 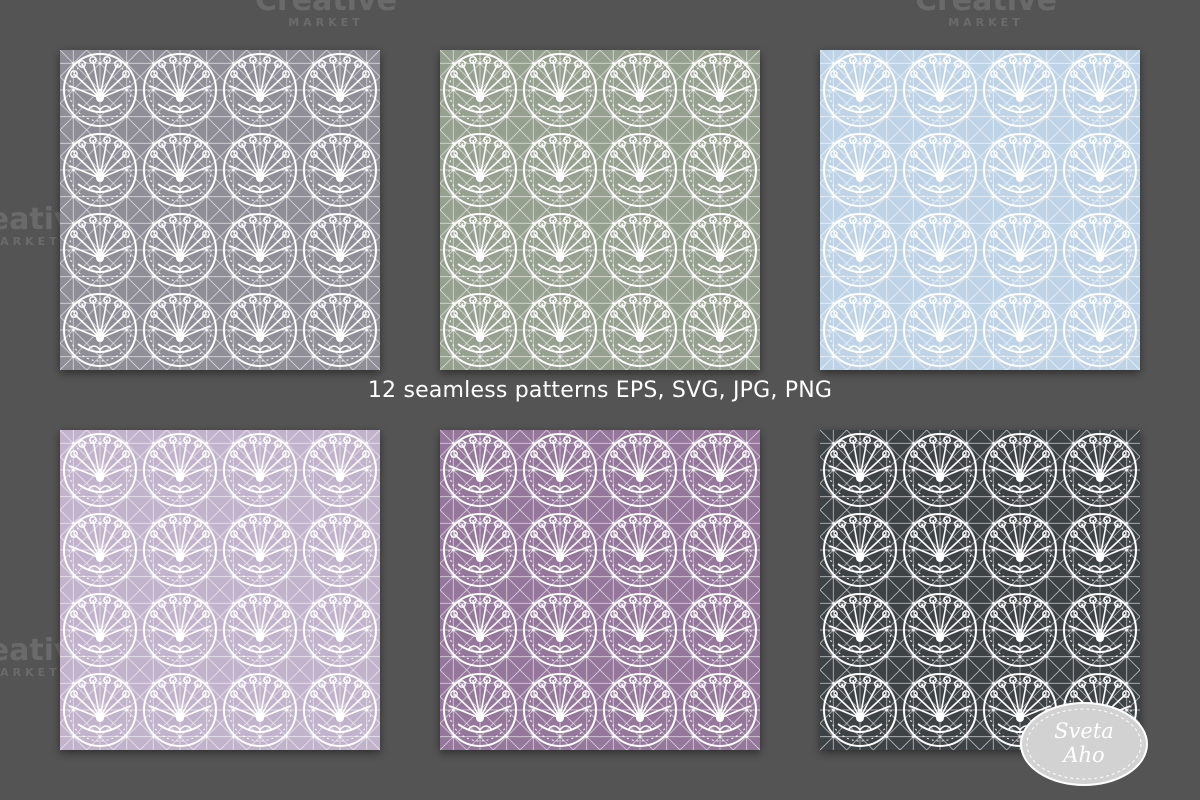 I want to click on pattern-tile-sage, so click(x=600, y=210).